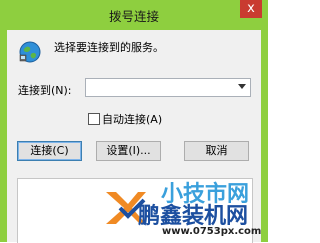 Image resolution: width=320 pixels, height=243 pixels. I want to click on connect-to-combobox, so click(168, 87).